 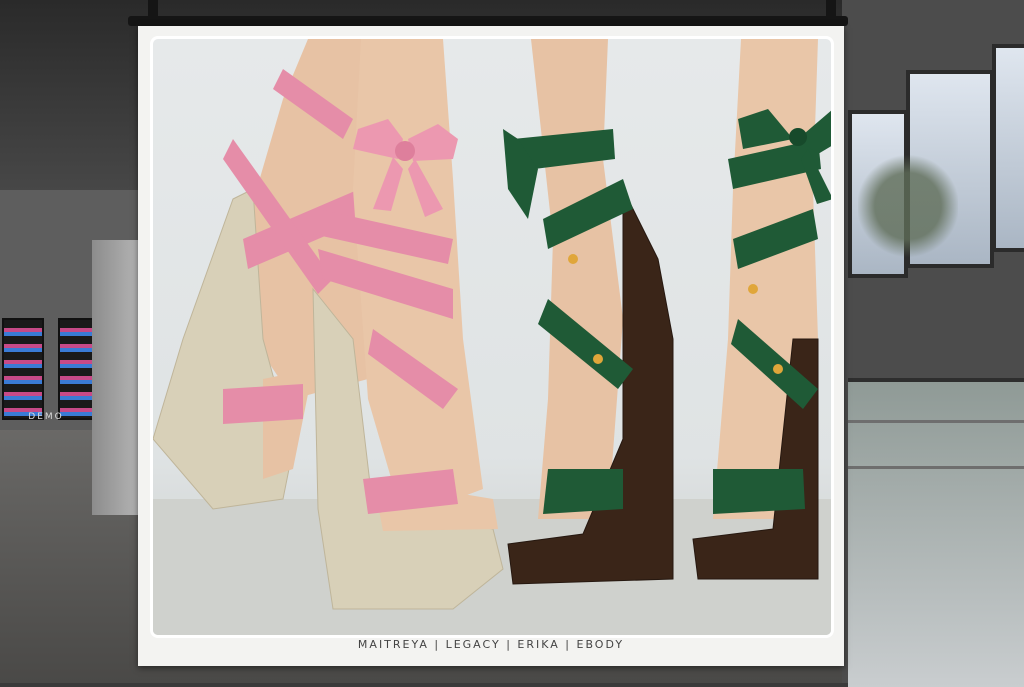 What do you see at coordinates (577, 279) in the screenshot?
I see `leg` at bounding box center [577, 279].